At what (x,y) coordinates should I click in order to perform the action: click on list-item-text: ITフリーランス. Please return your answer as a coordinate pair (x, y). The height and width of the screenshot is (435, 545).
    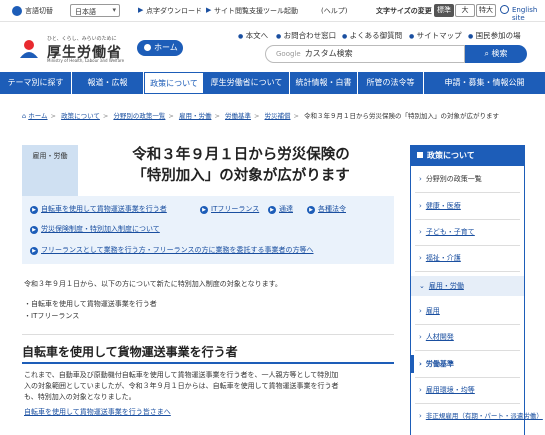
    Looking at the image, I should click on (55, 316).